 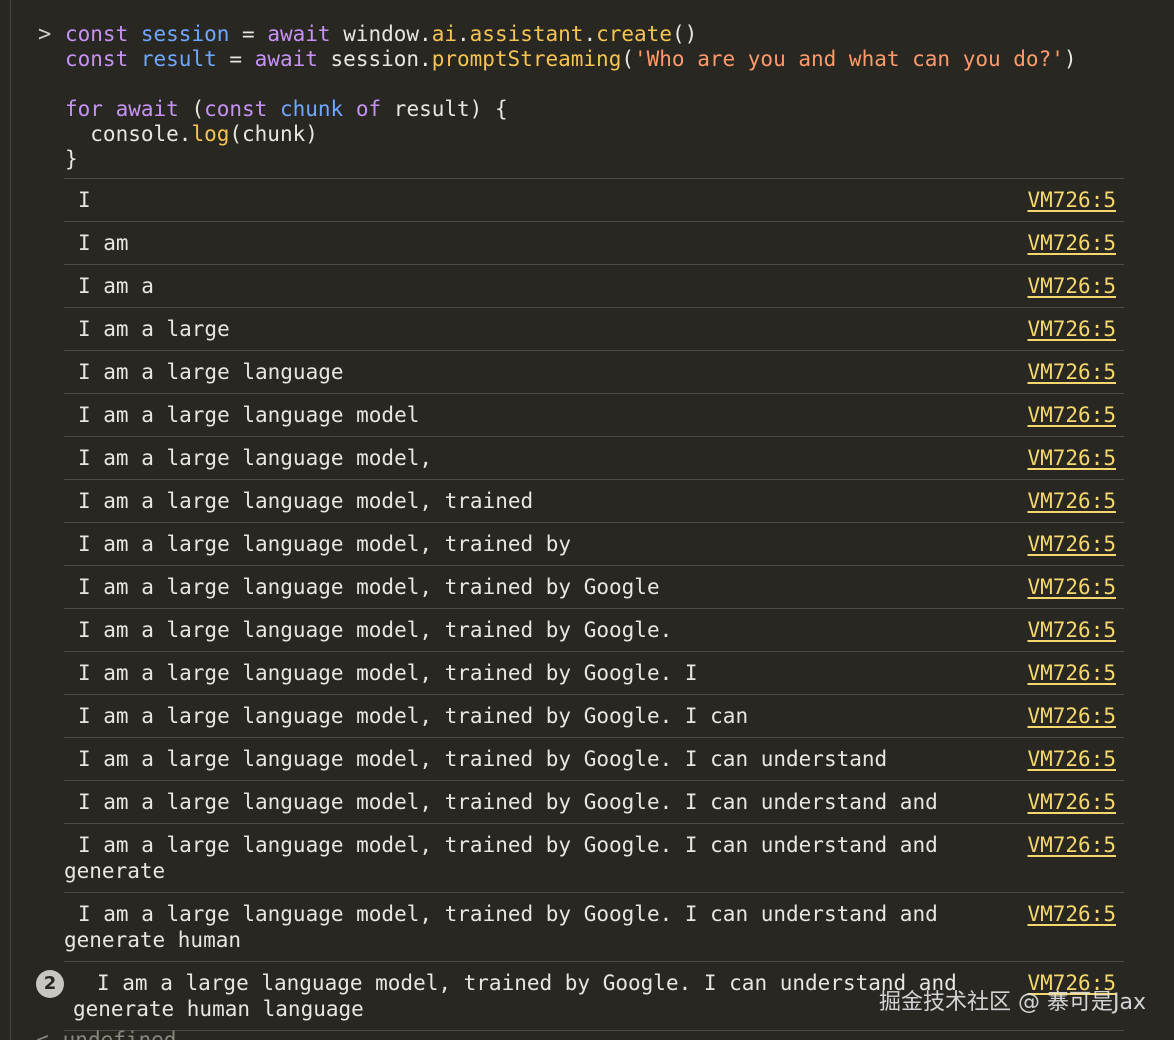 I want to click on console-log-row: I am a VM726:5, so click(x=594, y=286).